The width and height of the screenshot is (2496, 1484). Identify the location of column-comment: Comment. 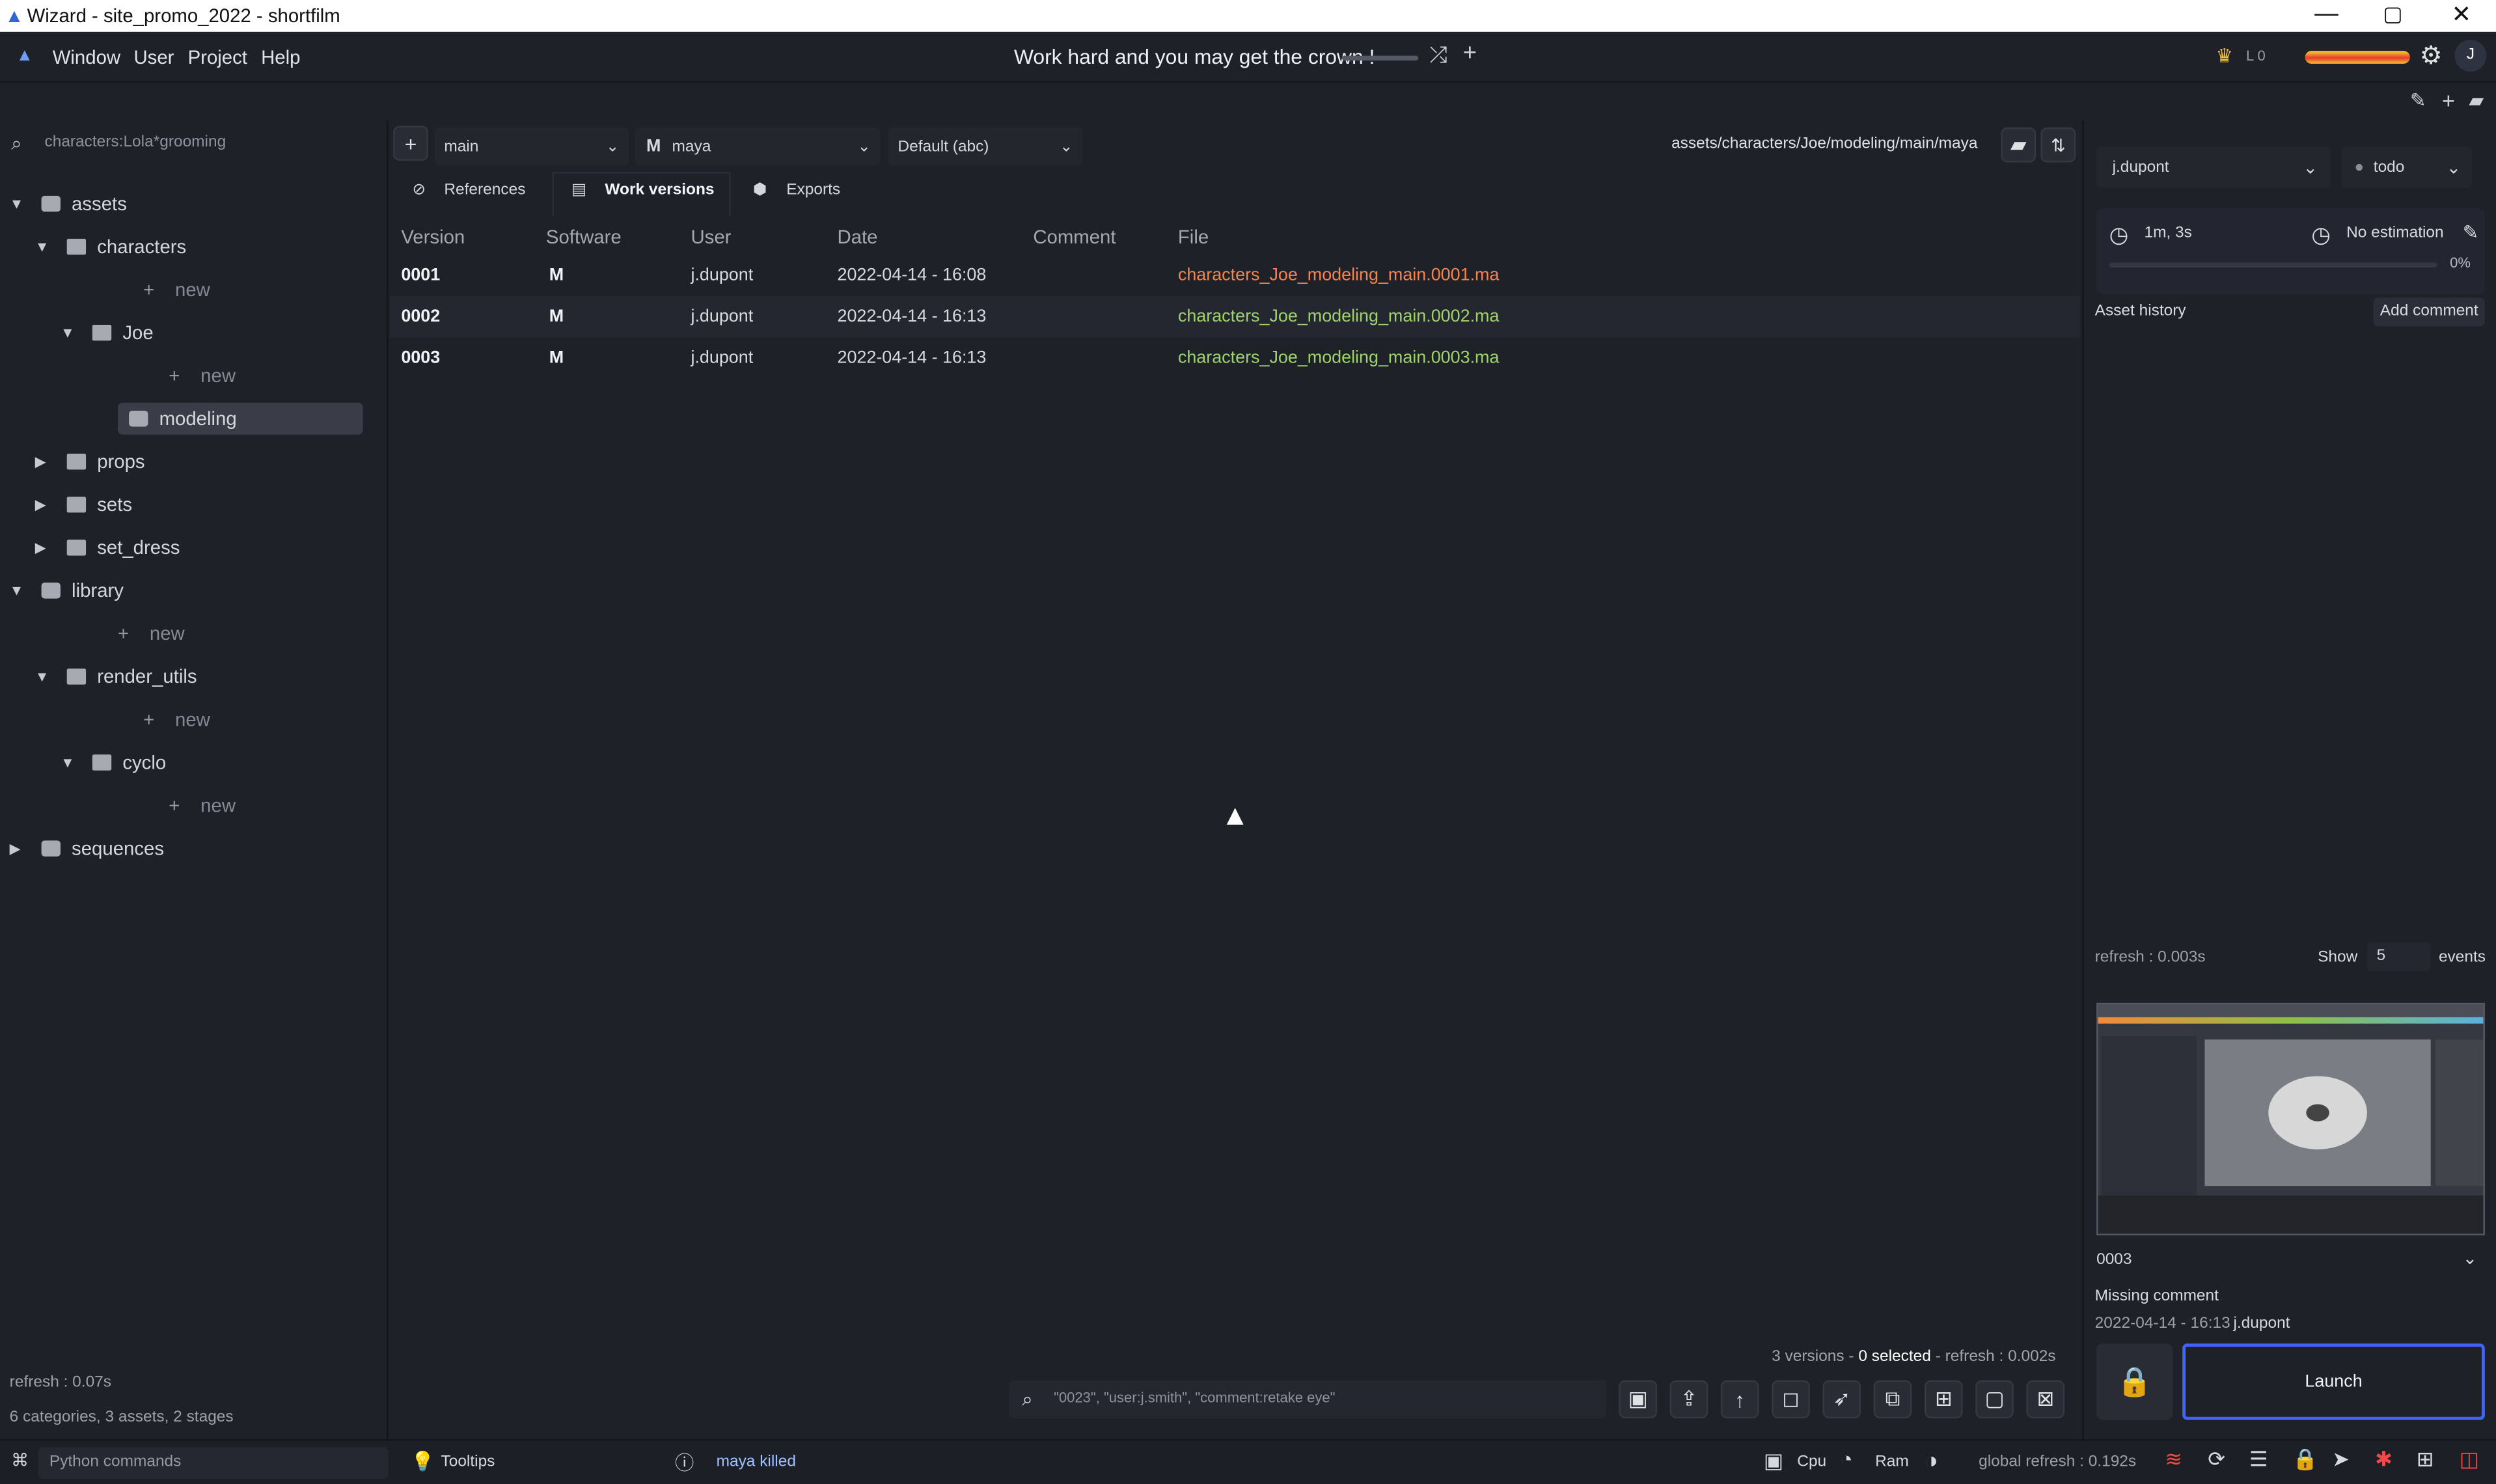
(1074, 237).